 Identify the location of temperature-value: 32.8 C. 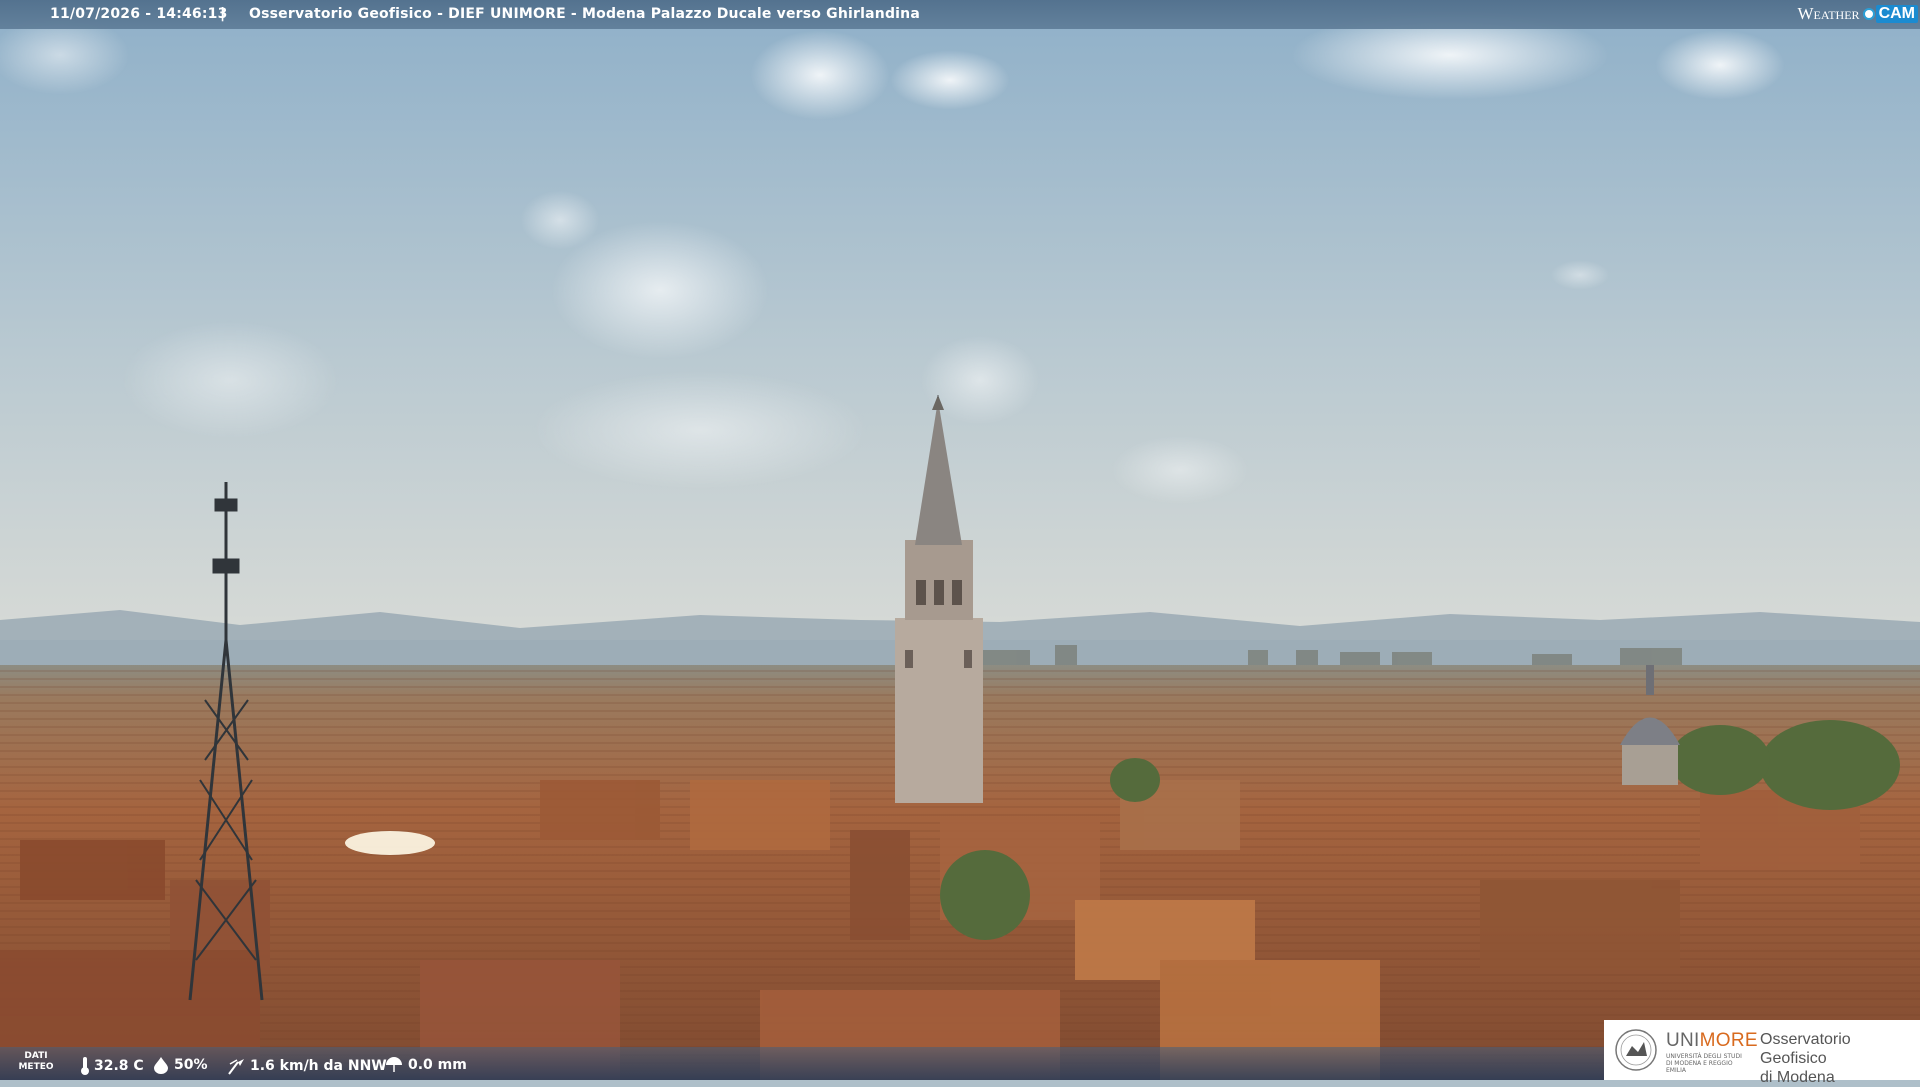
(119, 1066).